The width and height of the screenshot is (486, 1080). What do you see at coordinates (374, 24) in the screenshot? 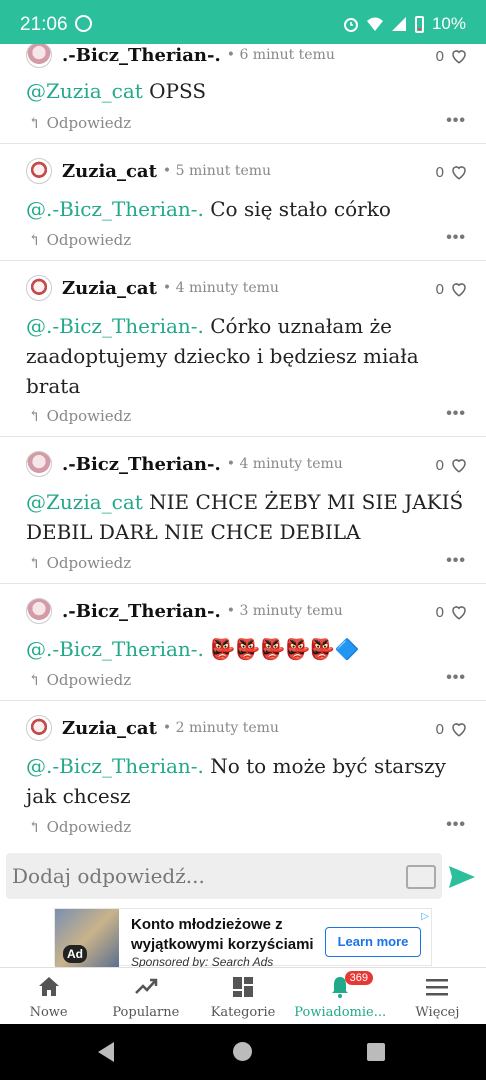
I see `wifi-icon` at bounding box center [374, 24].